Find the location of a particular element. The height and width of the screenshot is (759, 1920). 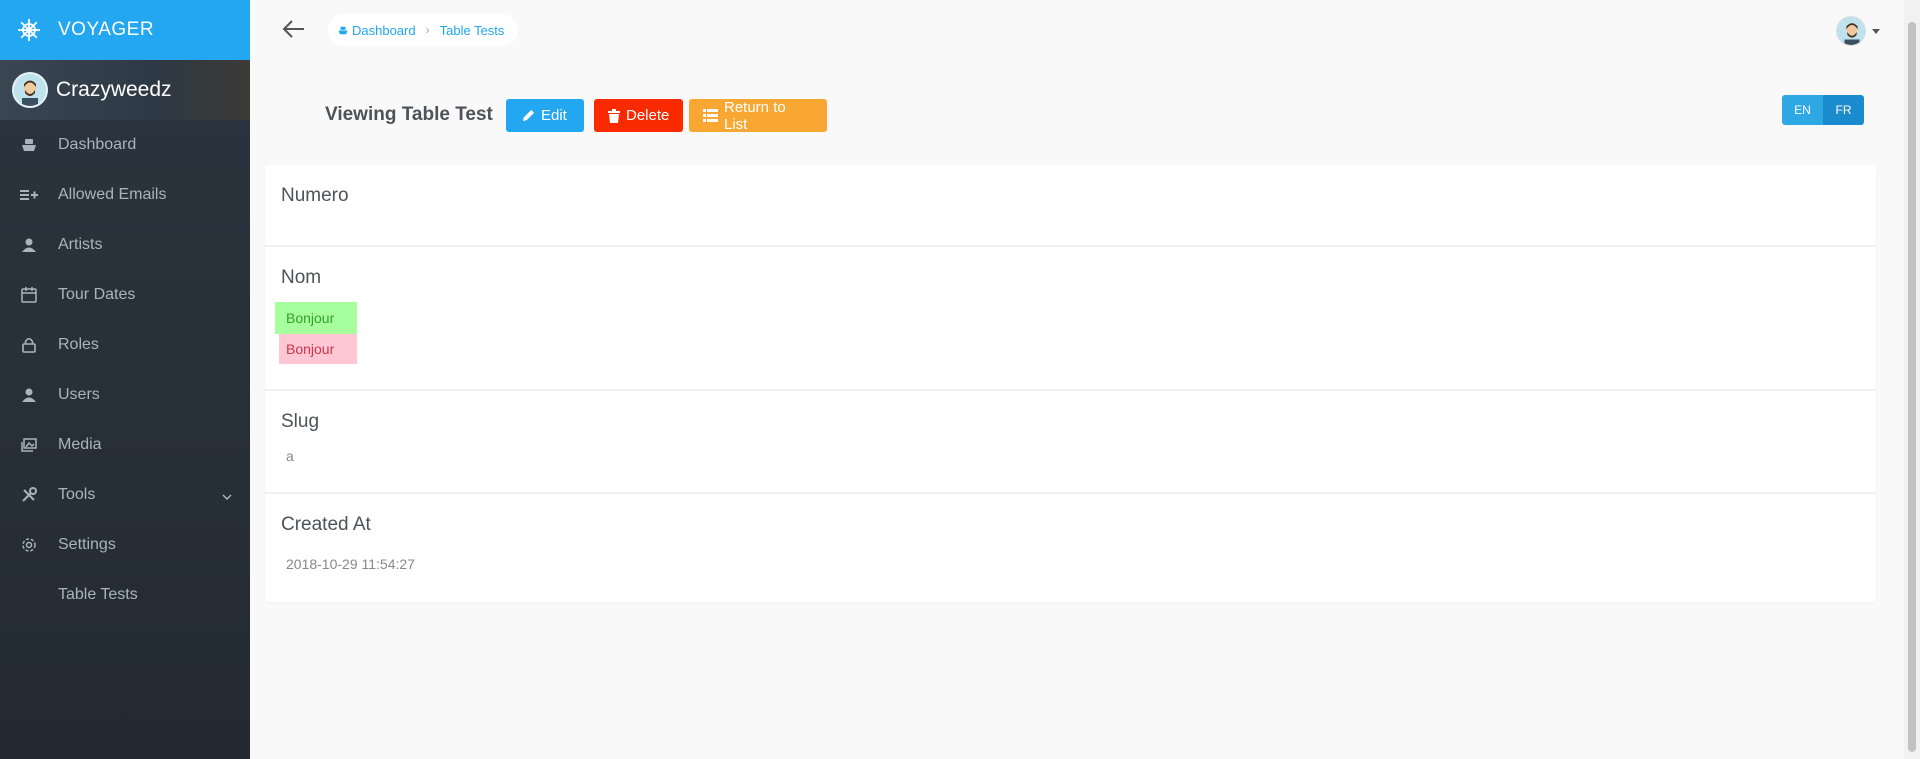

pencil-icon is located at coordinates (528, 115).